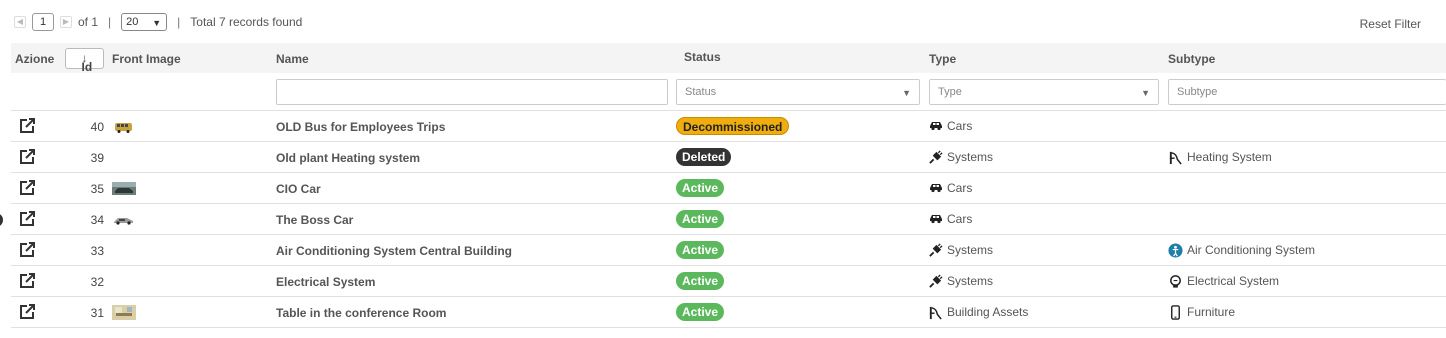  I want to click on col-front-image: Front Image, so click(146, 59).